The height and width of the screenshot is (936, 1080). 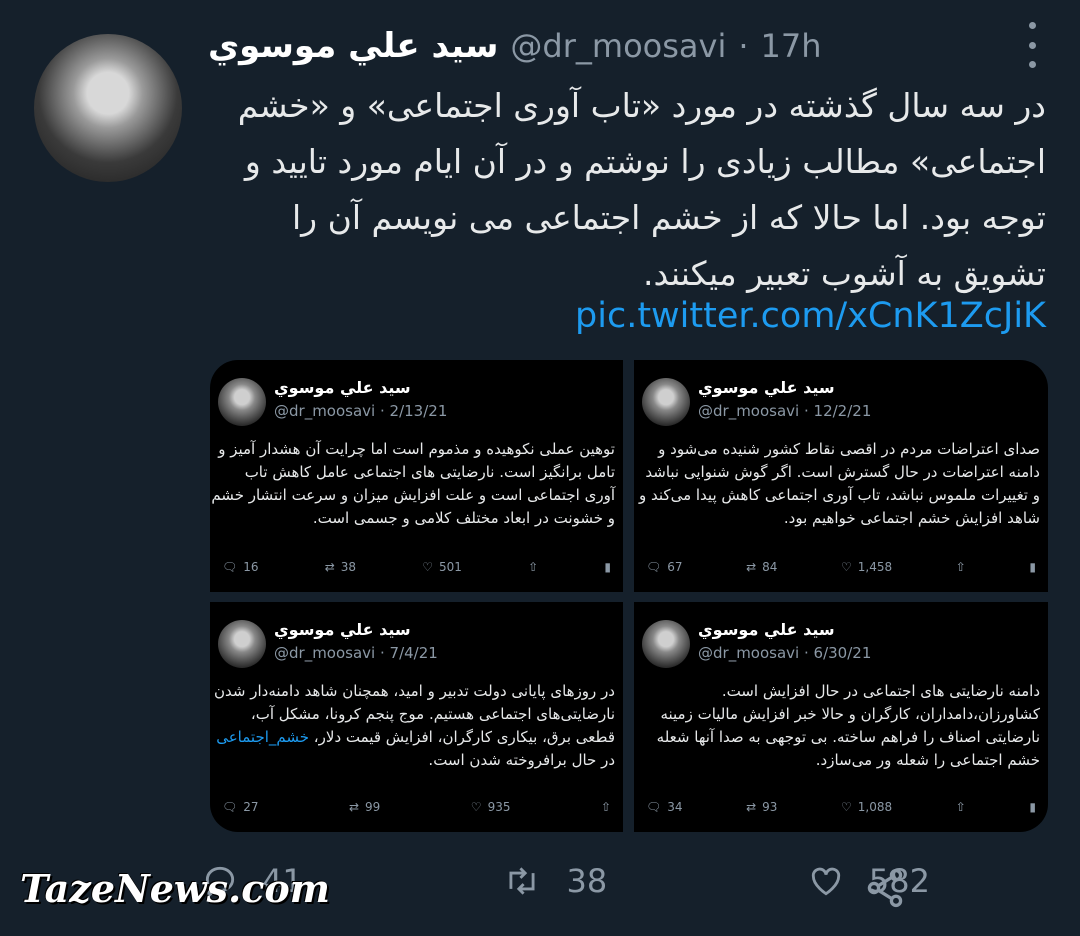 I want to click on share-button, so click(x=885, y=890).